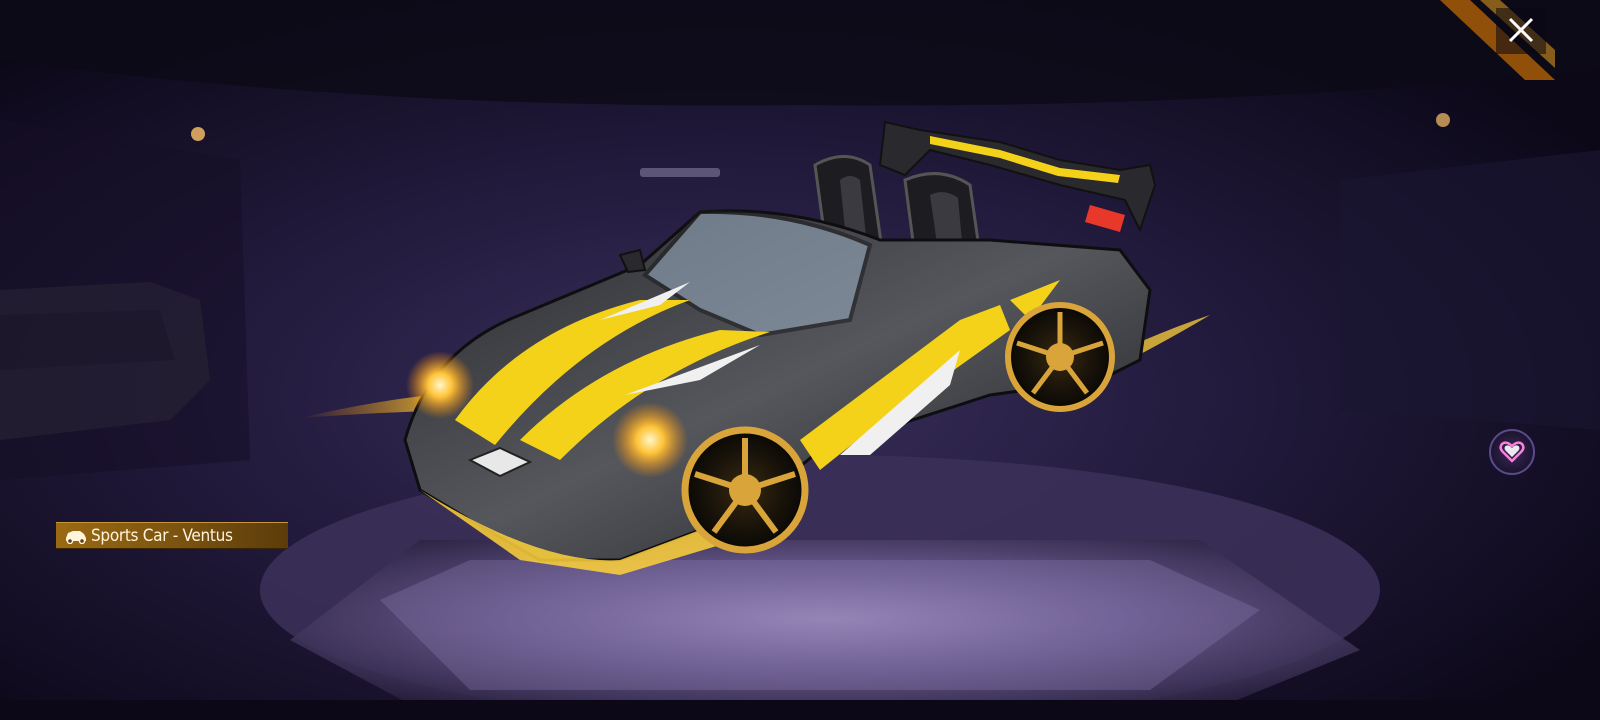 The width and height of the screenshot is (1600, 720). I want to click on vehicle-name-tag: Sports Car - Ventus, so click(172, 535).